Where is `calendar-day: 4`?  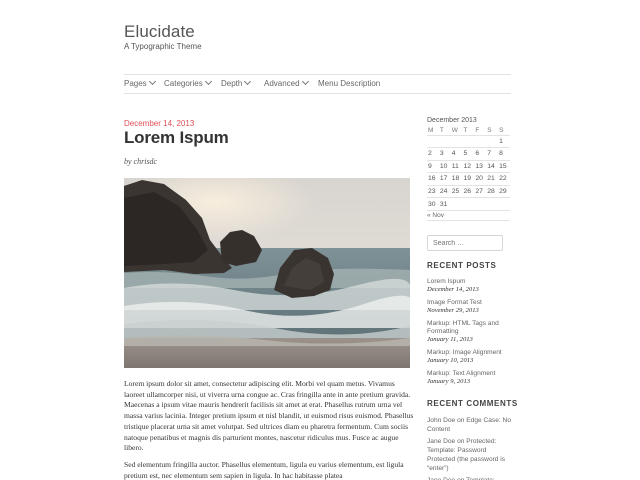 calendar-day: 4 is located at coordinates (456, 153).